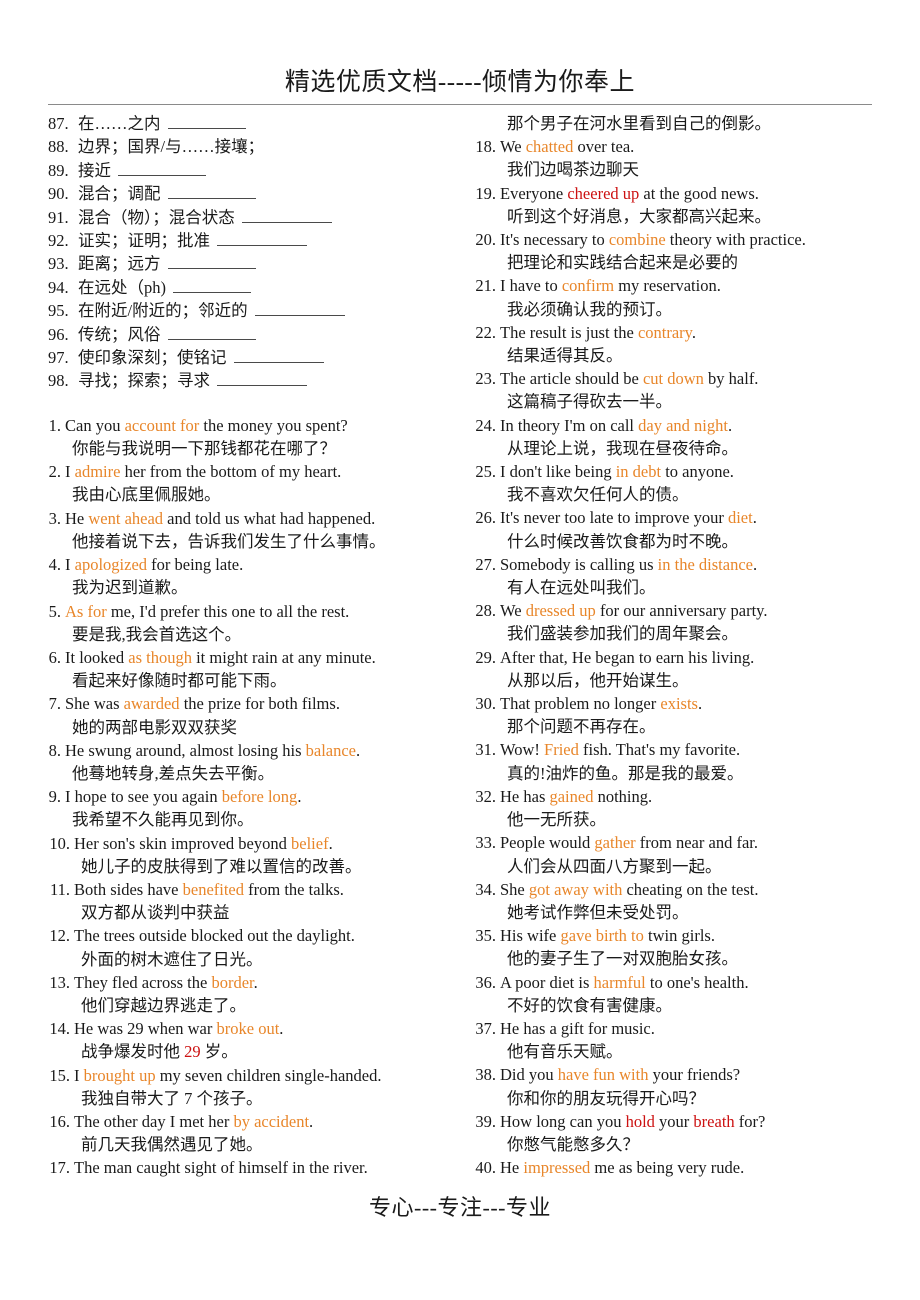 Image resolution: width=920 pixels, height=1300 pixels. Describe the element at coordinates (573, 170) in the screenshot. I see `plain-text: 我们边喝茶边聊天` at that location.